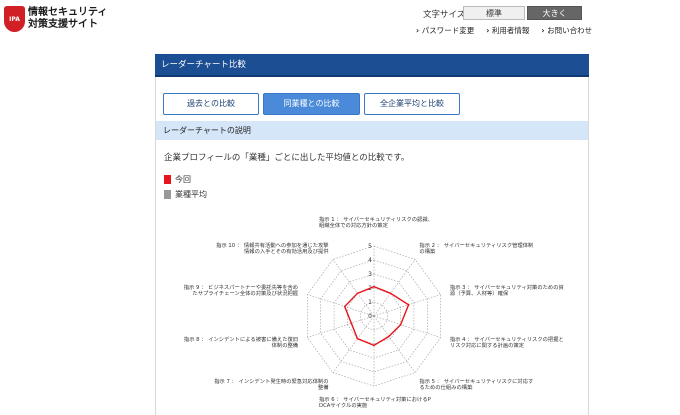 The image size is (680, 415). I want to click on radar-axis-label: 指示 1 ： サイバーセキュリティリスクの認識、, so click(376, 219).